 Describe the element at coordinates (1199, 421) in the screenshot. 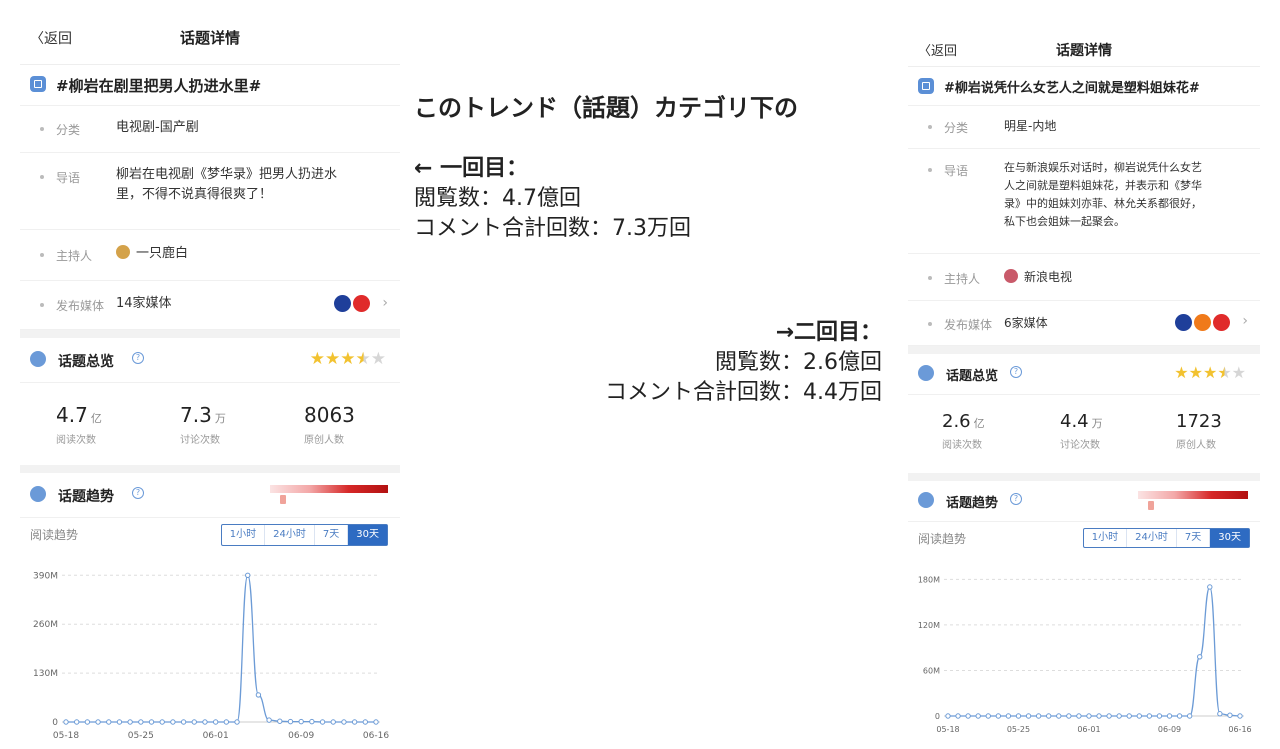

I see `stat-value: 1723` at that location.